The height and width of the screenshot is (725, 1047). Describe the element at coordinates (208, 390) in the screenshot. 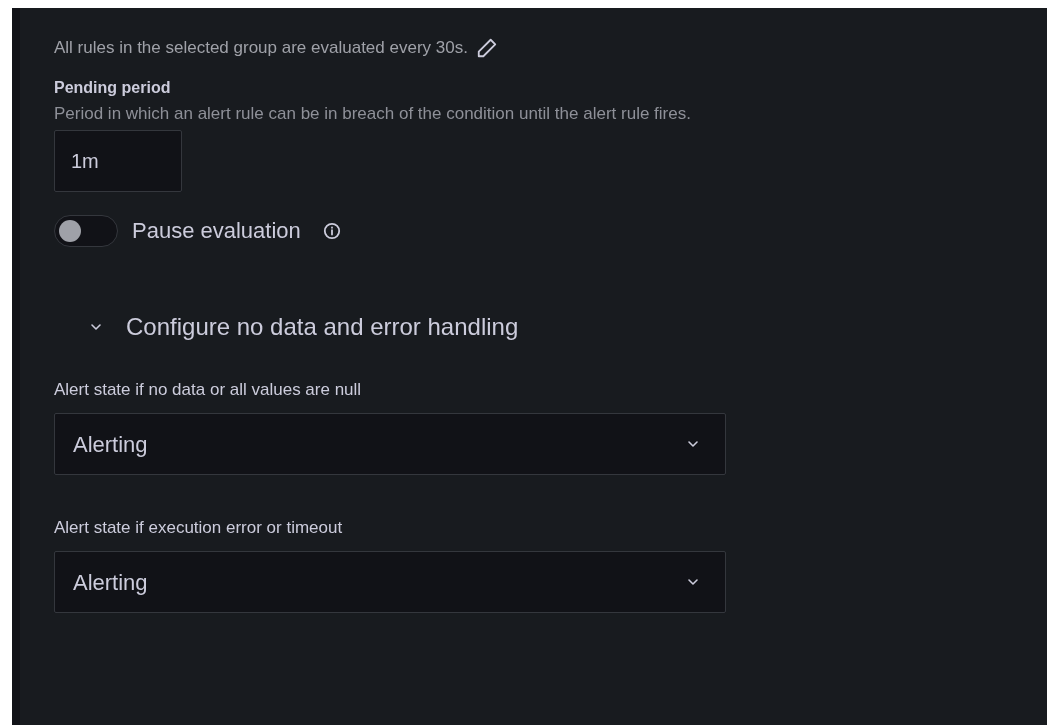

I see `field-label: Alert state if no data or all values are null` at that location.